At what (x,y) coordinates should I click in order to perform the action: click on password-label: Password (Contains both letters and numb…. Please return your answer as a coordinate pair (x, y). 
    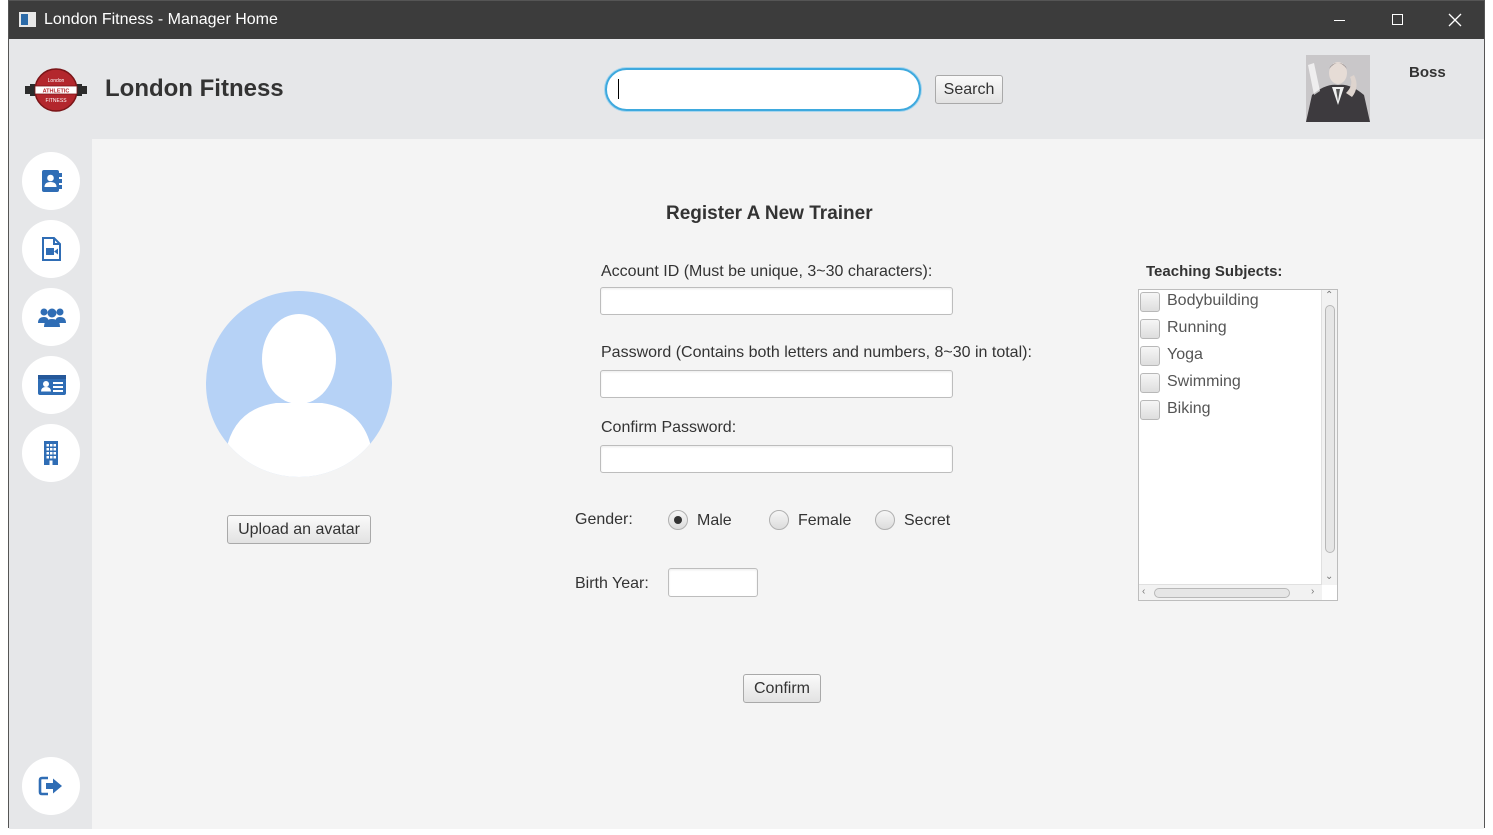
    Looking at the image, I should click on (816, 352).